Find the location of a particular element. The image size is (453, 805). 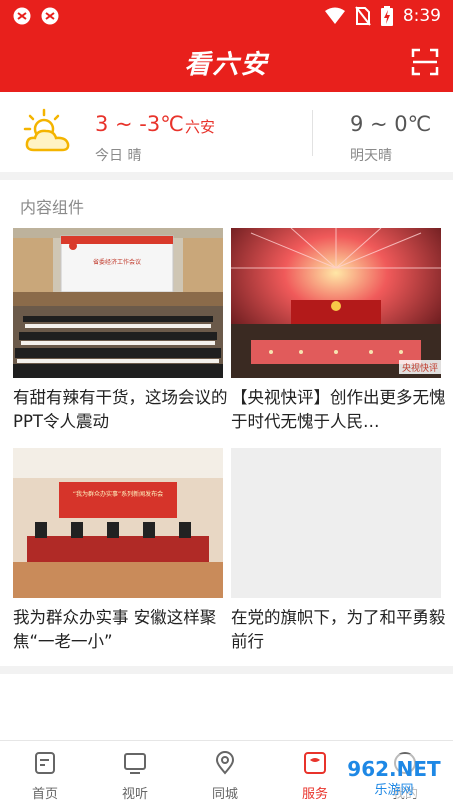

banner-text: “我为群众办实事”系列新闻发布会 is located at coordinates (118, 494).